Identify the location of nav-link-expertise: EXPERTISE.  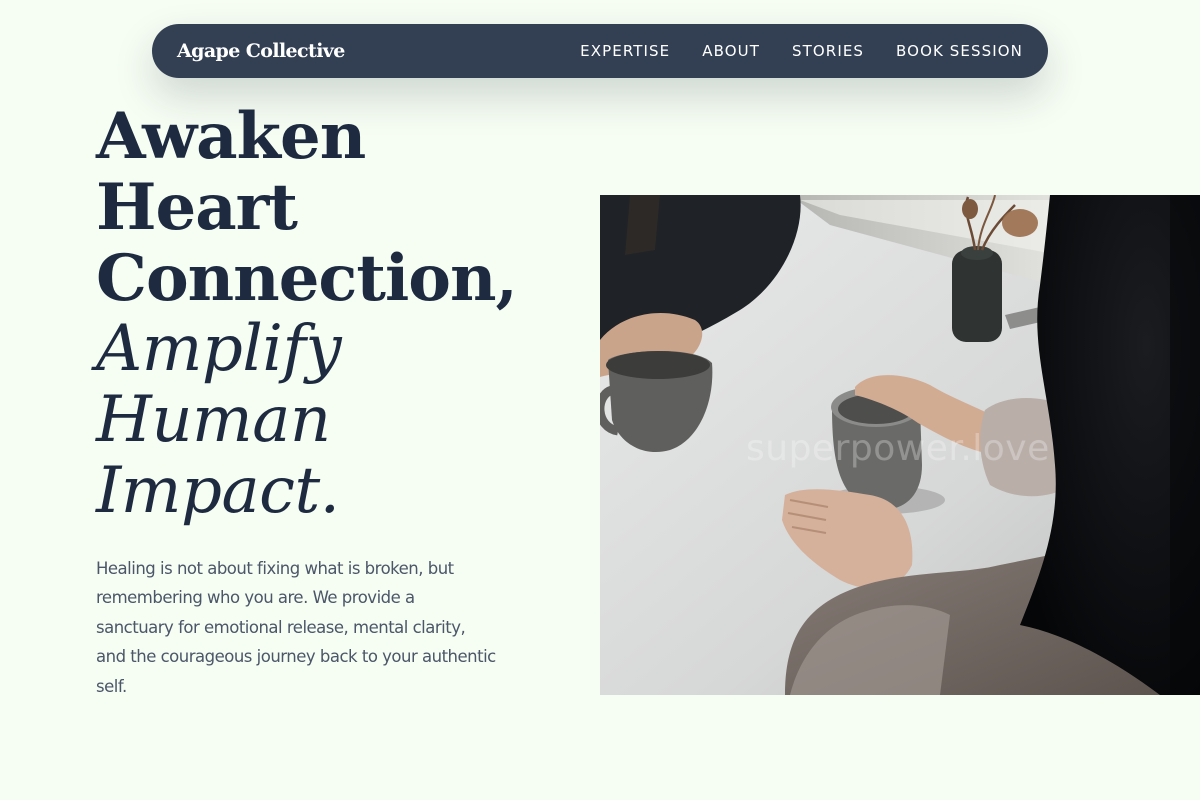
(625, 51).